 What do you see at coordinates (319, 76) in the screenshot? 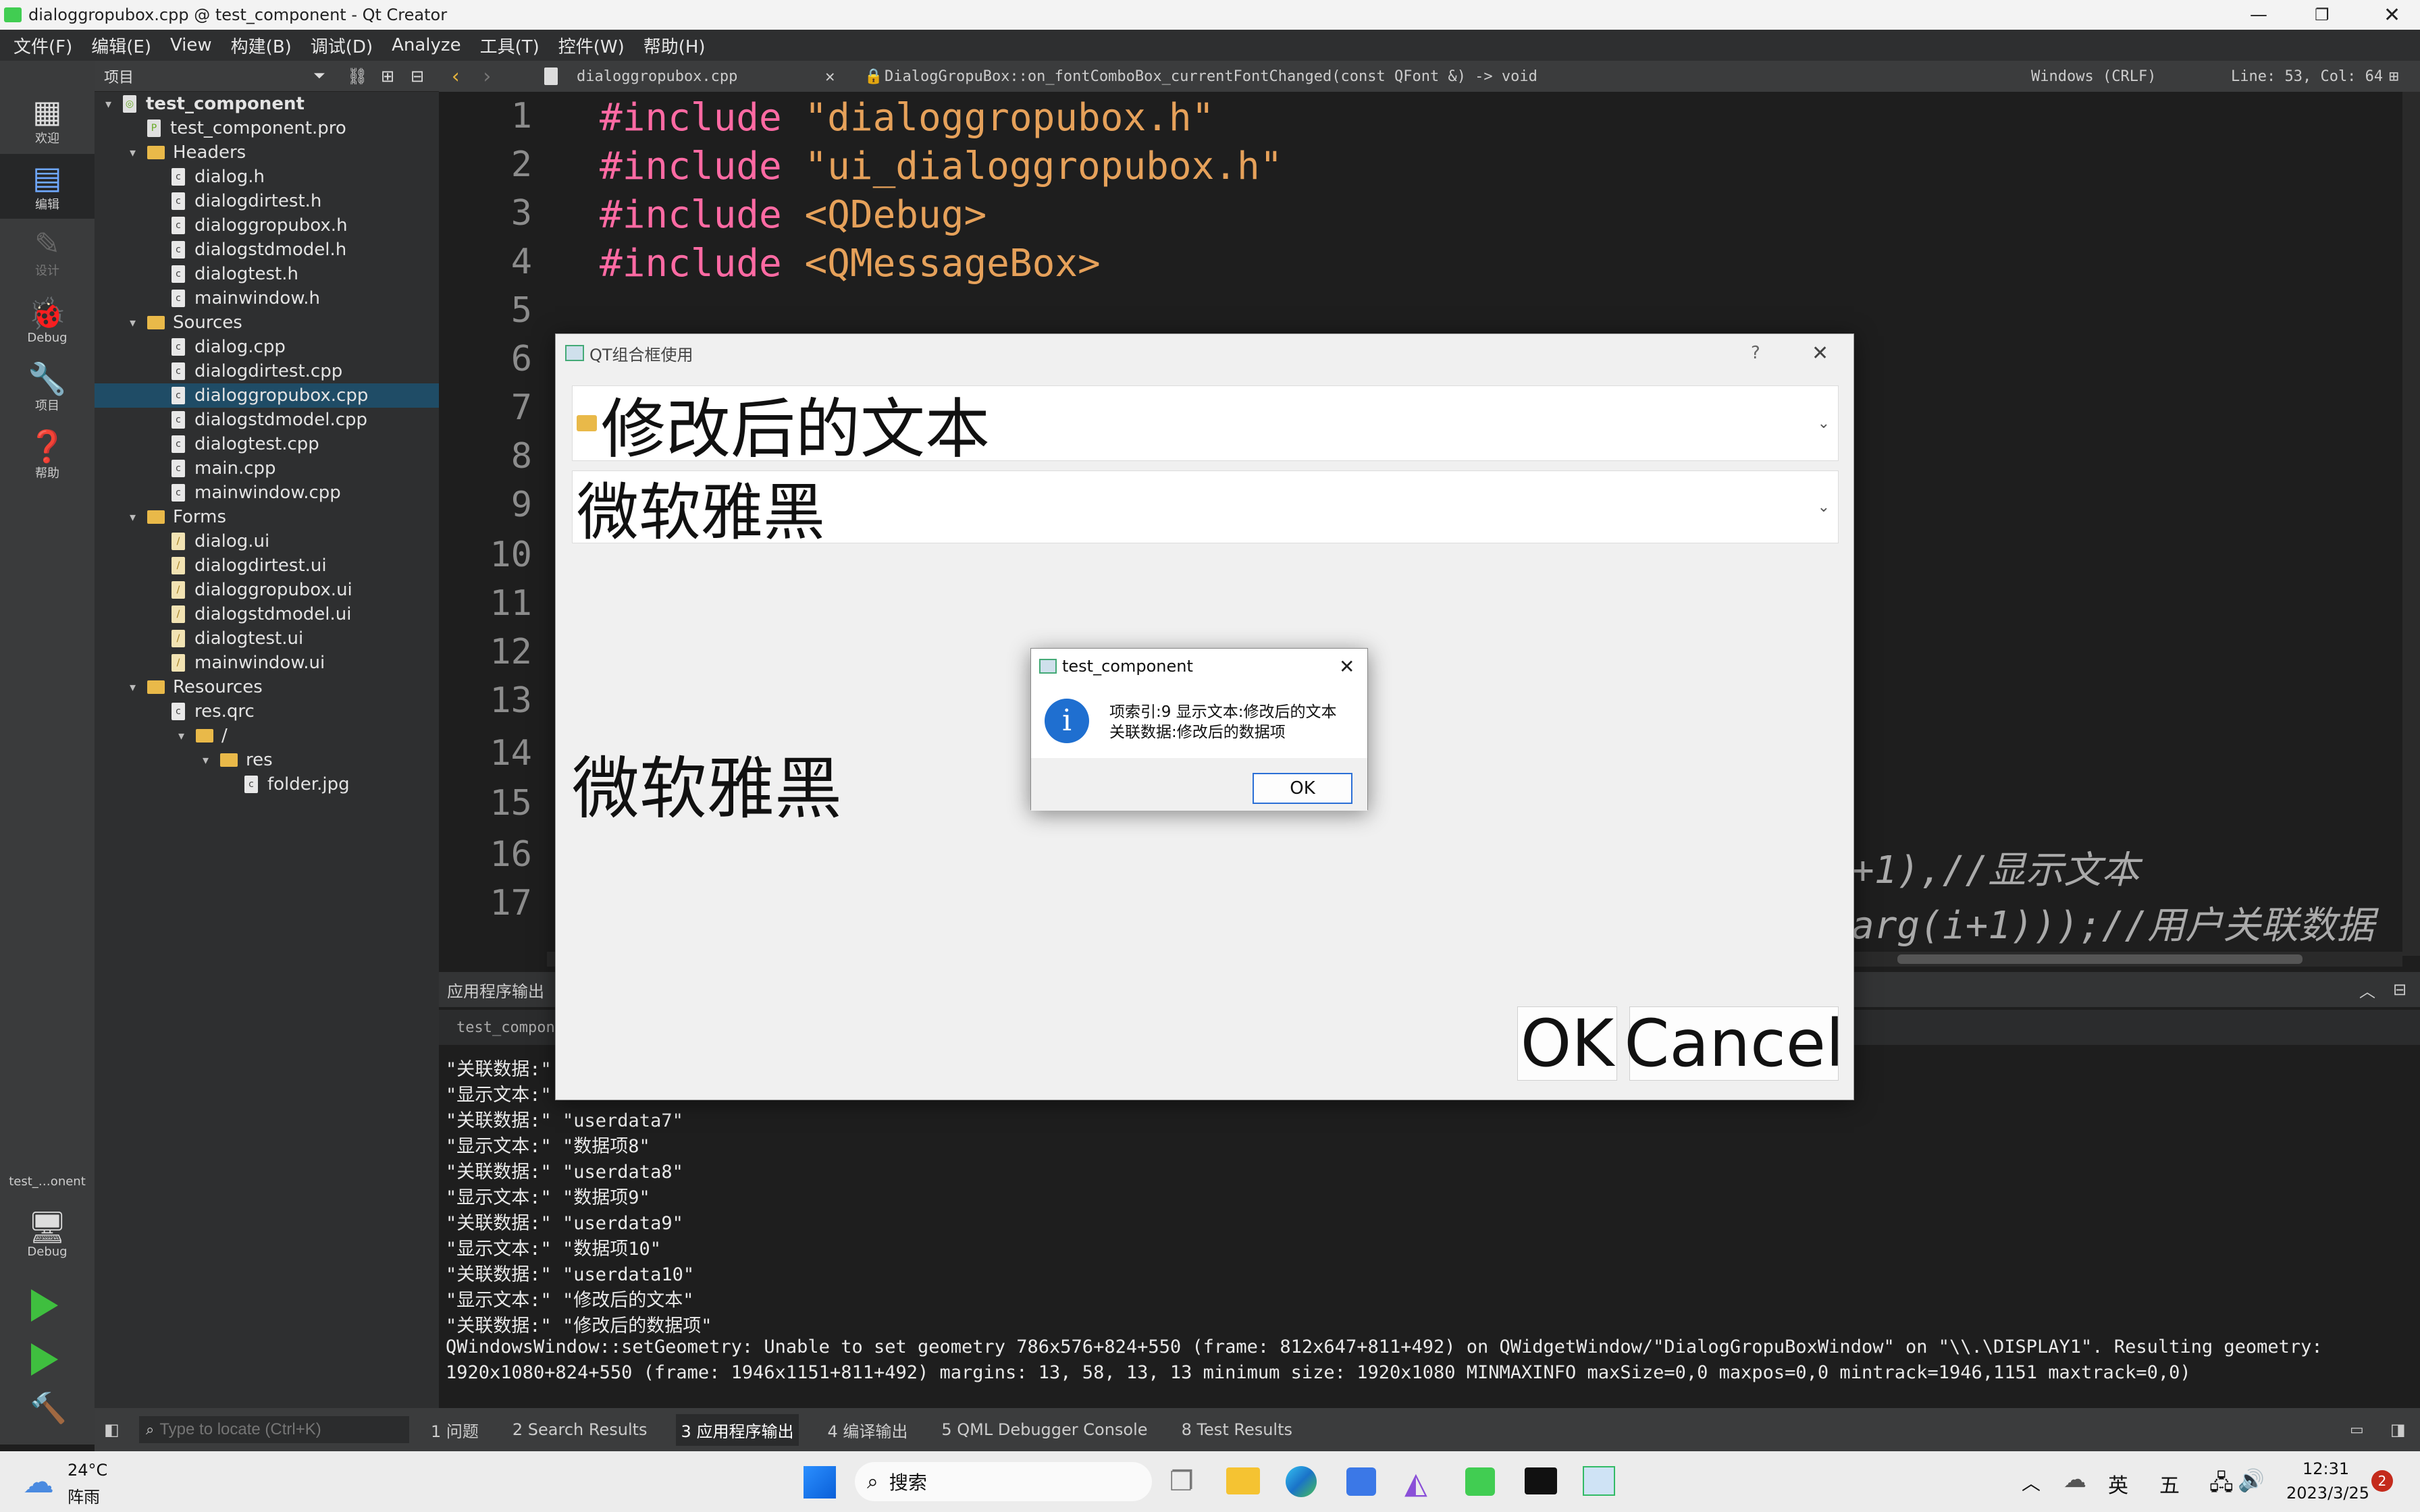
I see `filter-icon: ⏷` at bounding box center [319, 76].